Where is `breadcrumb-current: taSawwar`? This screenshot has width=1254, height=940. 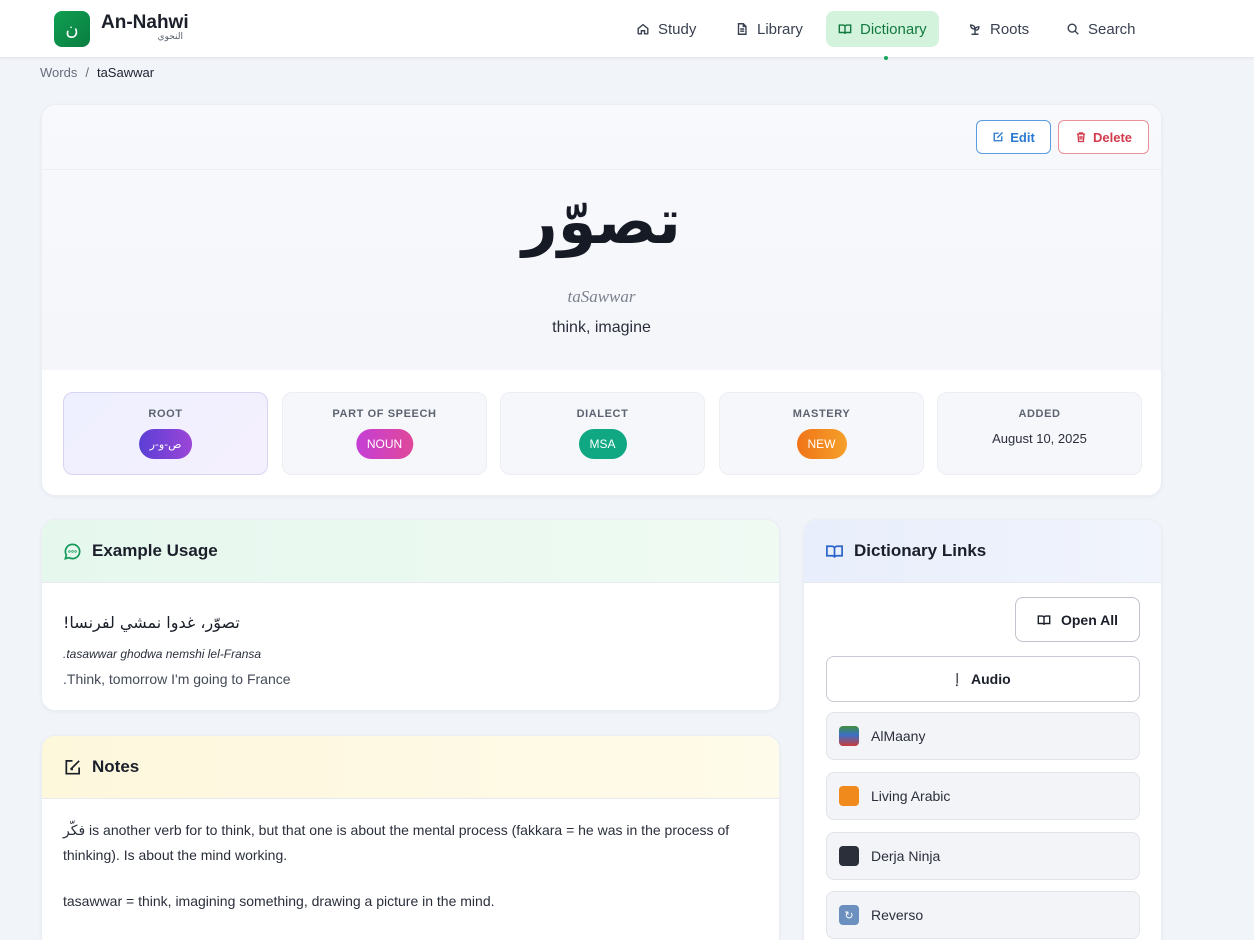
breadcrumb-current: taSawwar is located at coordinates (125, 72).